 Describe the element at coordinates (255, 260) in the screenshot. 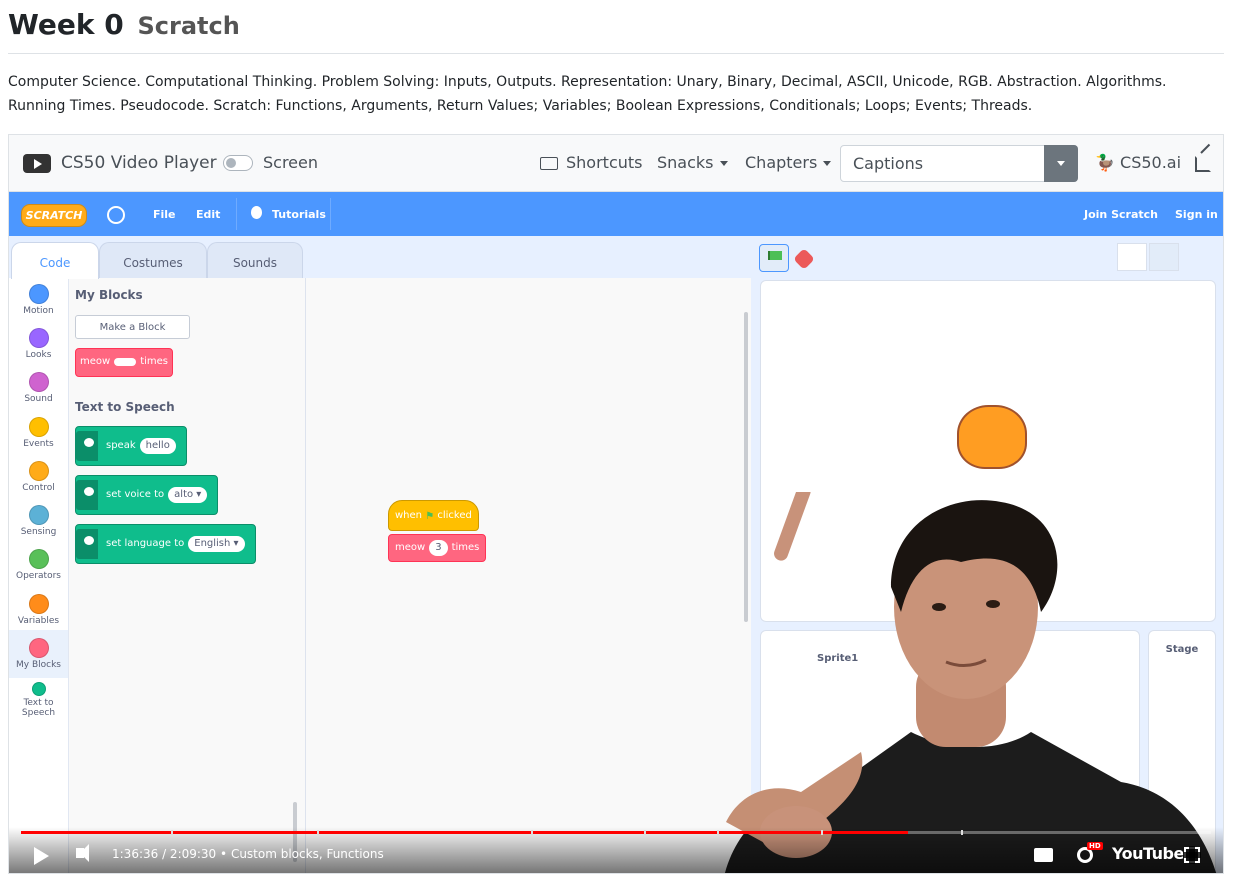

I see `tab-sounds: Sounds` at that location.